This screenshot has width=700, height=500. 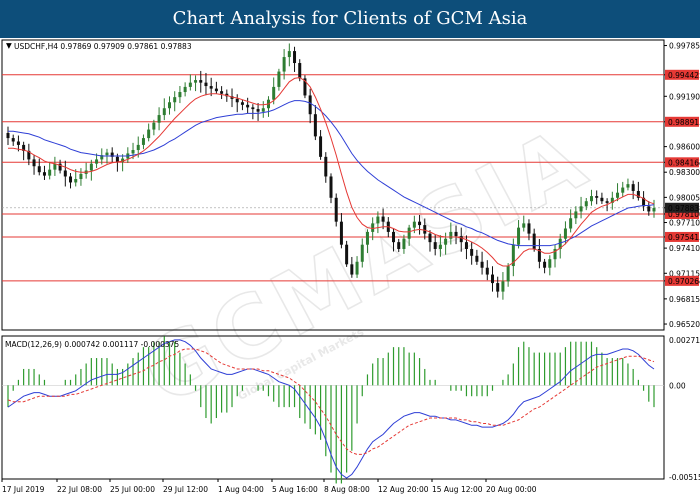 I want to click on x-tick-label: 17 Jul 2019, so click(x=23, y=489).